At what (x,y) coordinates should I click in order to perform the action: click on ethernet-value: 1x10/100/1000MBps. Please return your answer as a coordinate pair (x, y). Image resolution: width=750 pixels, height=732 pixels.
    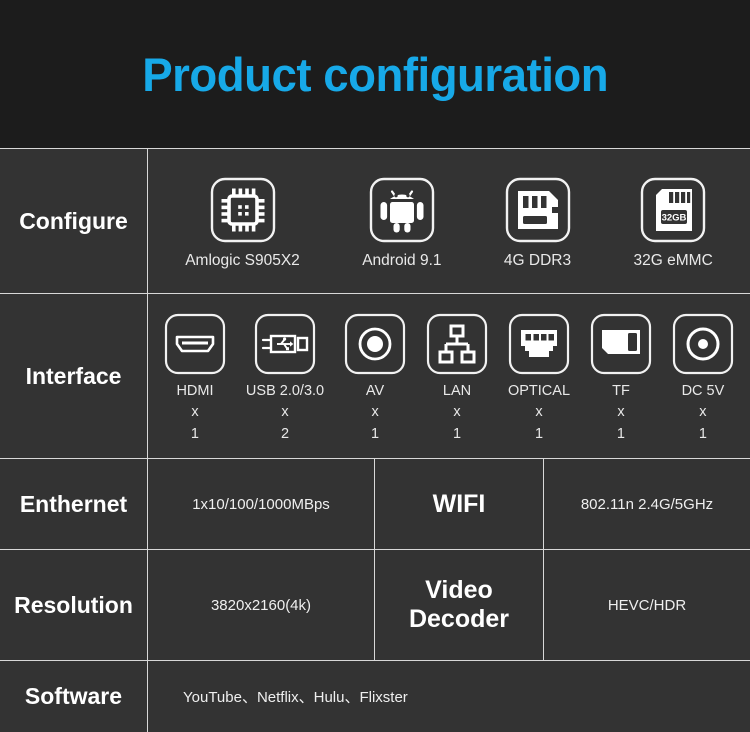
    Looking at the image, I should click on (261, 504).